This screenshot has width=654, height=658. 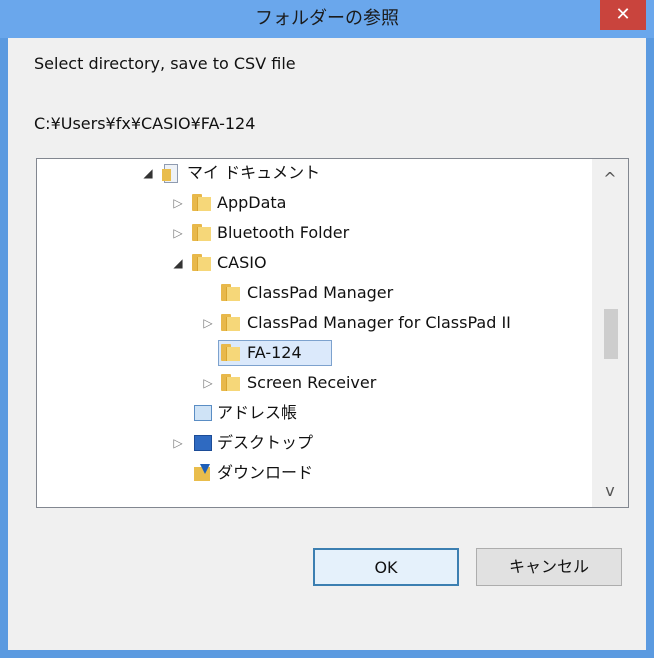 What do you see at coordinates (610, 491) in the screenshot?
I see `scroll-down-icon: v` at bounding box center [610, 491].